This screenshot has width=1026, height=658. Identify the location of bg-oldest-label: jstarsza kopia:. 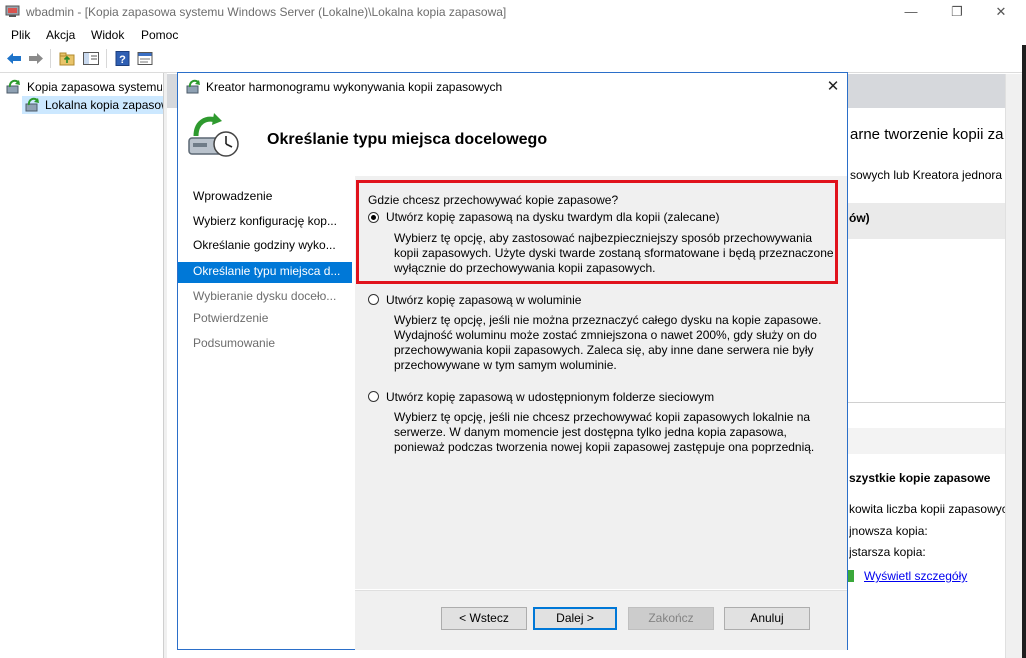
(887, 552).